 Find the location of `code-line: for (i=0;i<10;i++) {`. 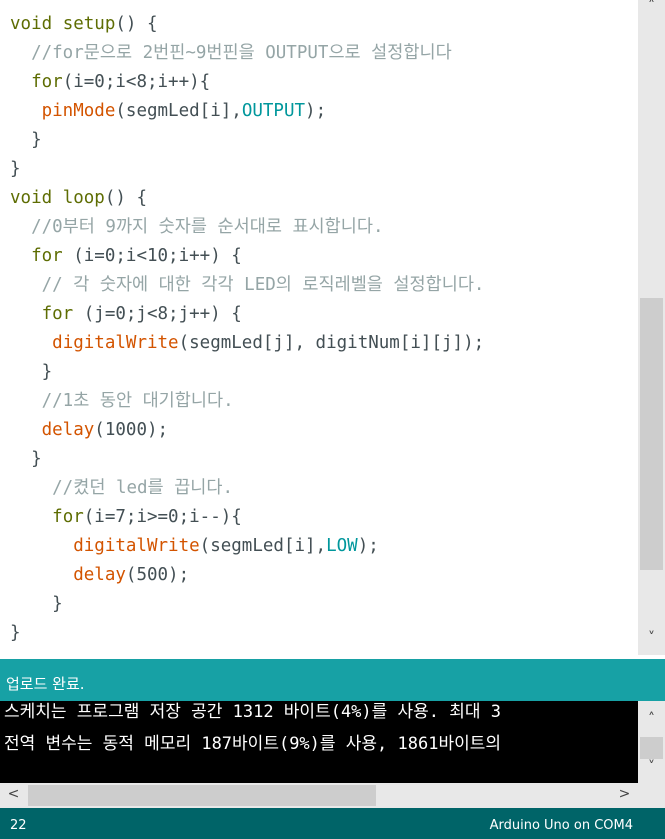

code-line: for (i=0;i<10;i++) { is located at coordinates (126, 256).